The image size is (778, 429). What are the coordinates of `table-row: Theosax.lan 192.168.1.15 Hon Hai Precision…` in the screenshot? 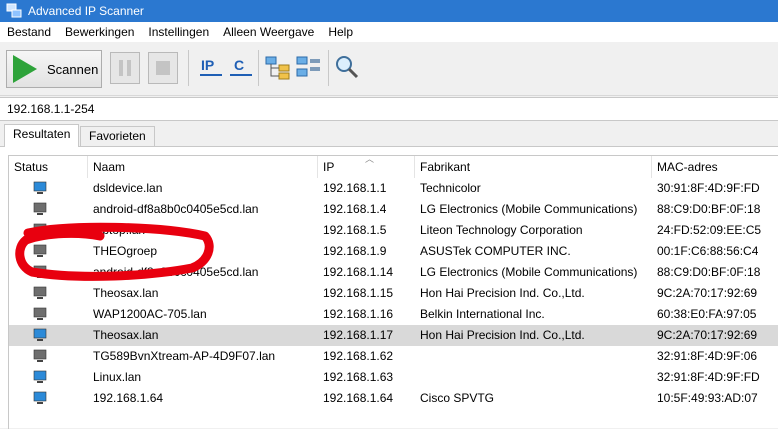 It's located at (393, 293).